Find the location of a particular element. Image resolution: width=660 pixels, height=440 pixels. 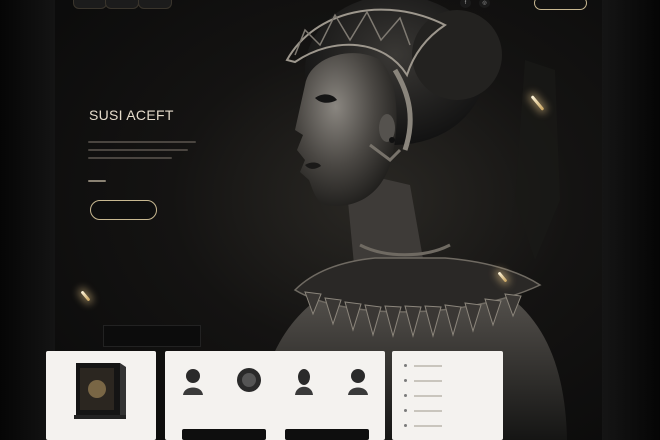

hero-meta-line is located at coordinates (97, 181).